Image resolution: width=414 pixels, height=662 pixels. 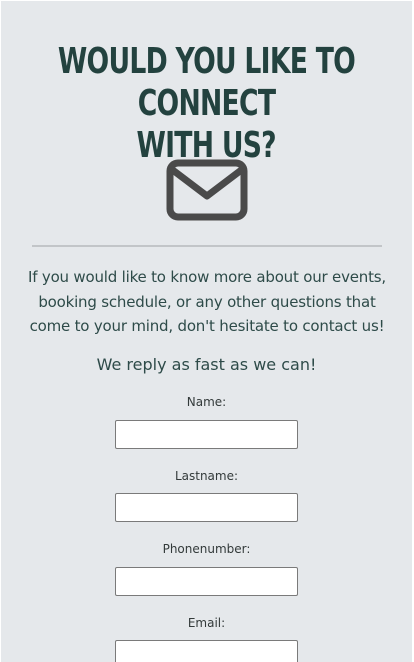 What do you see at coordinates (206, 623) in the screenshot?
I see `email-label: Email:` at bounding box center [206, 623].